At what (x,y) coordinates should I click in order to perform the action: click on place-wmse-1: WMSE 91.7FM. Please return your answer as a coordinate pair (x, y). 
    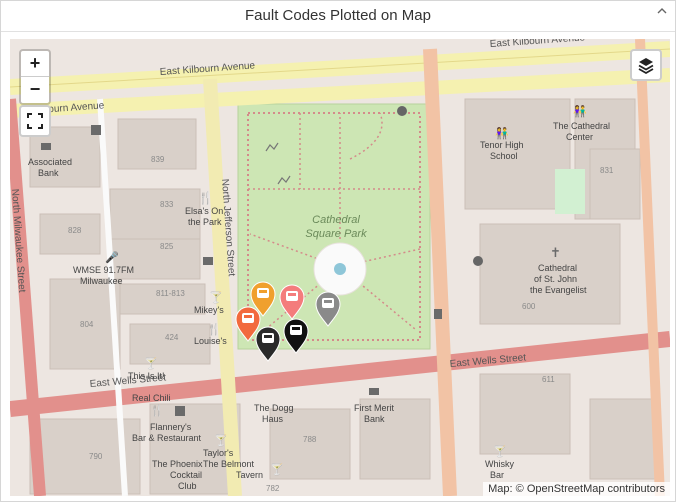
    Looking at the image, I should click on (103, 270).